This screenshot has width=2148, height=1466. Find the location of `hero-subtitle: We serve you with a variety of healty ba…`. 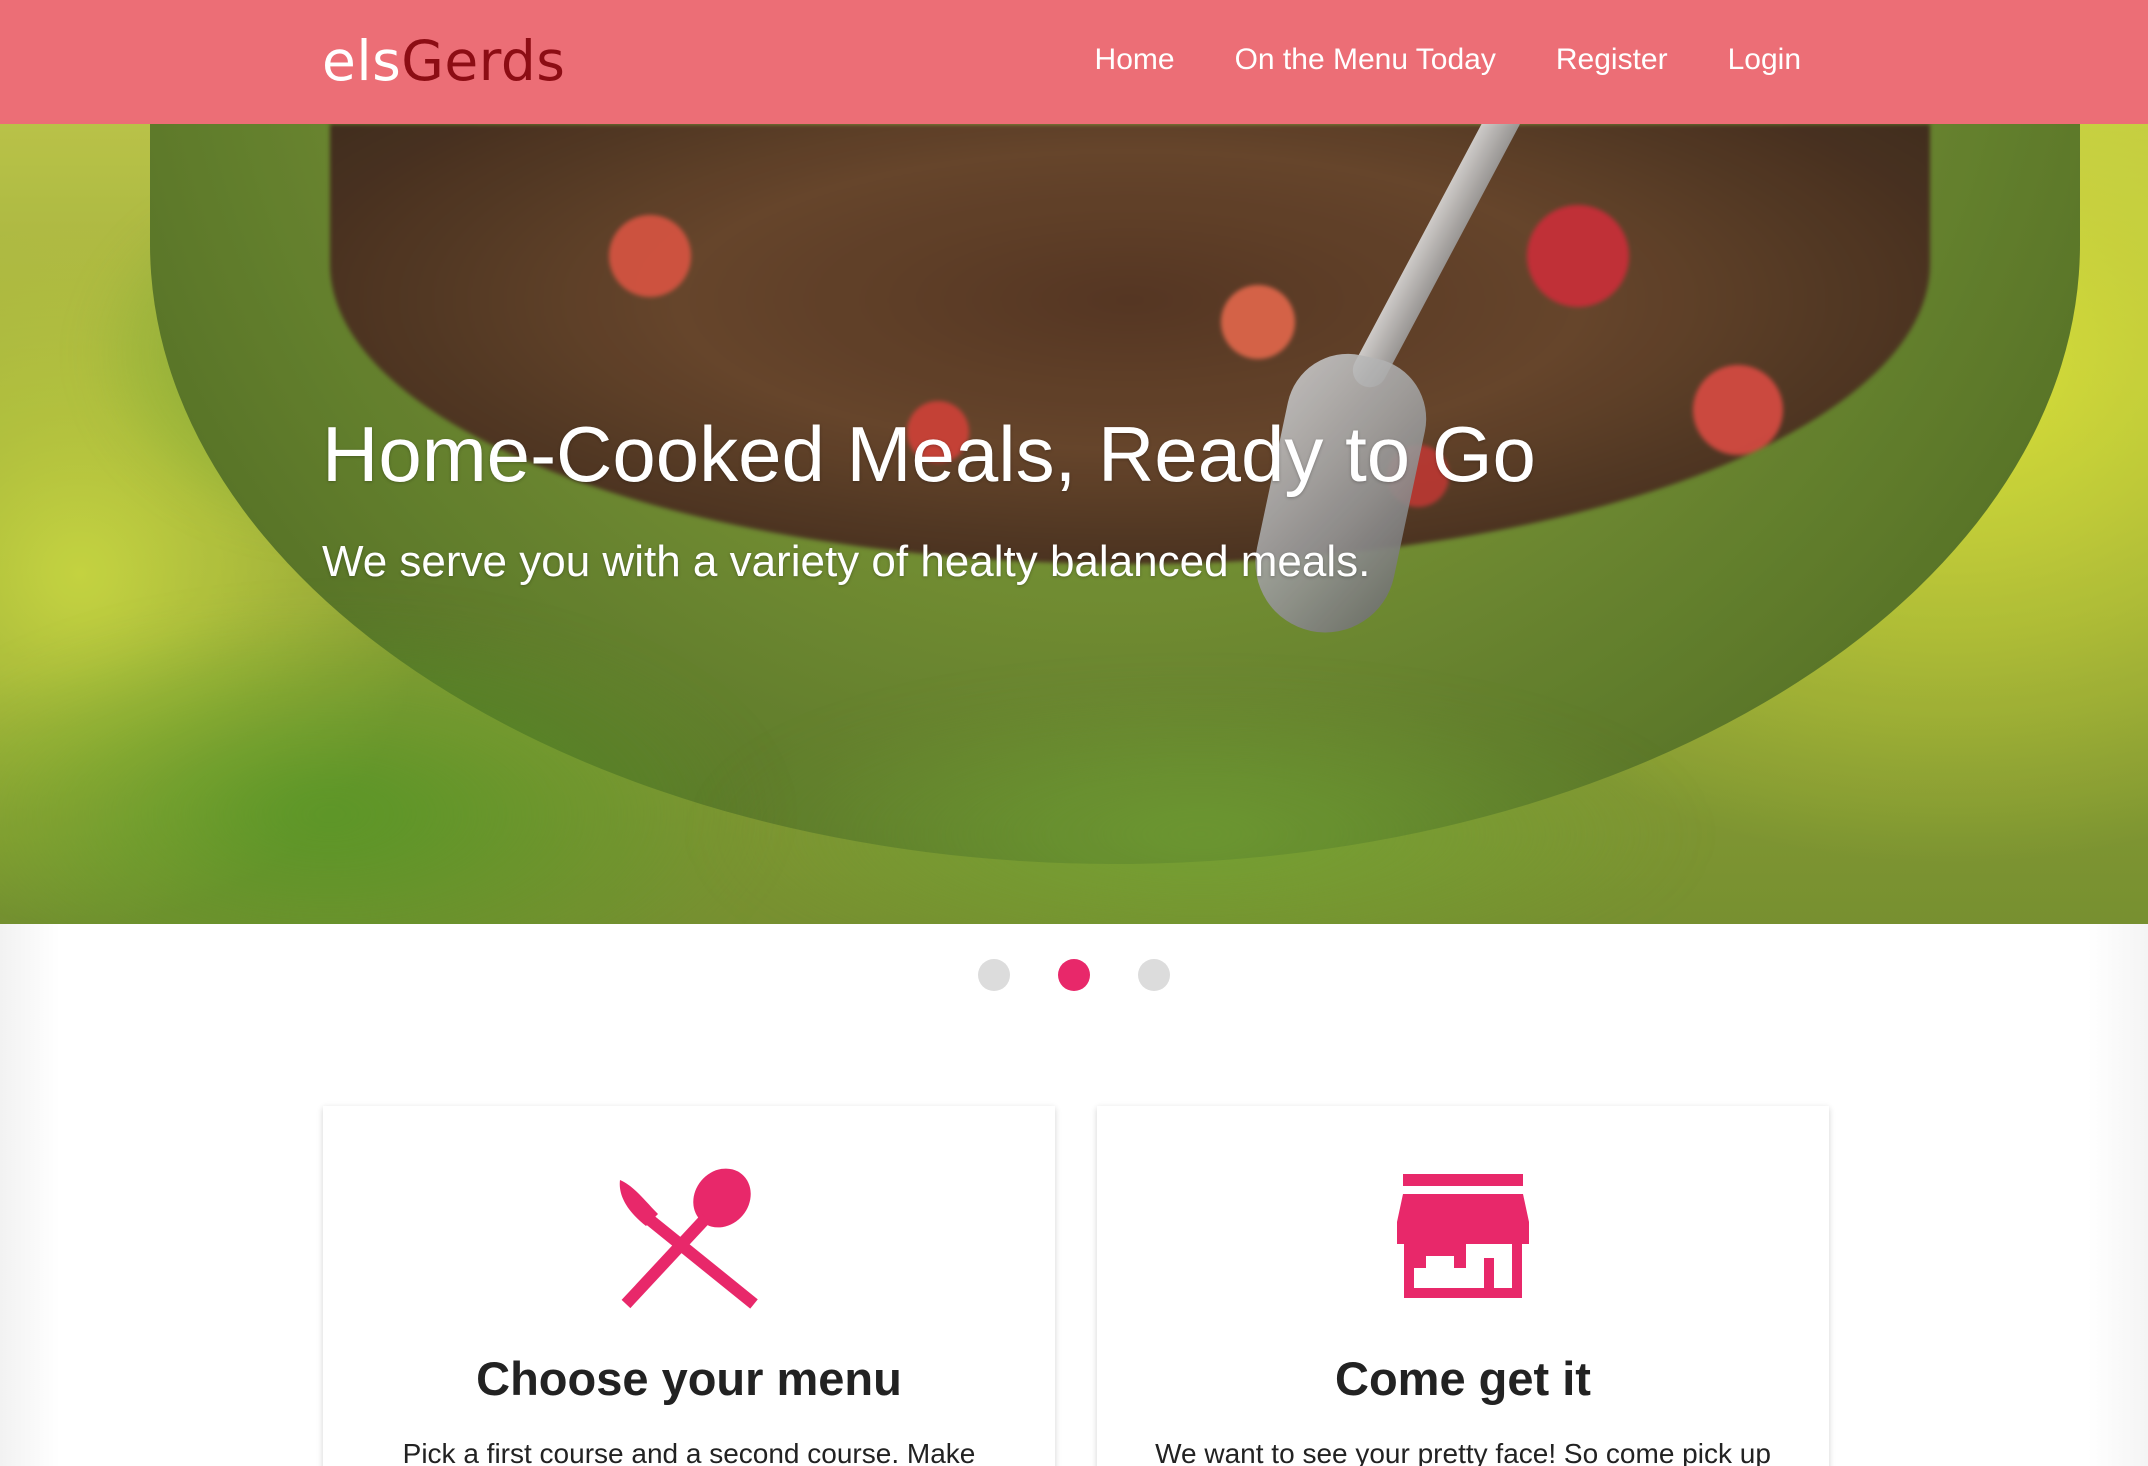

hero-subtitle: We serve you with a variety of healty ba… is located at coordinates (846, 561).